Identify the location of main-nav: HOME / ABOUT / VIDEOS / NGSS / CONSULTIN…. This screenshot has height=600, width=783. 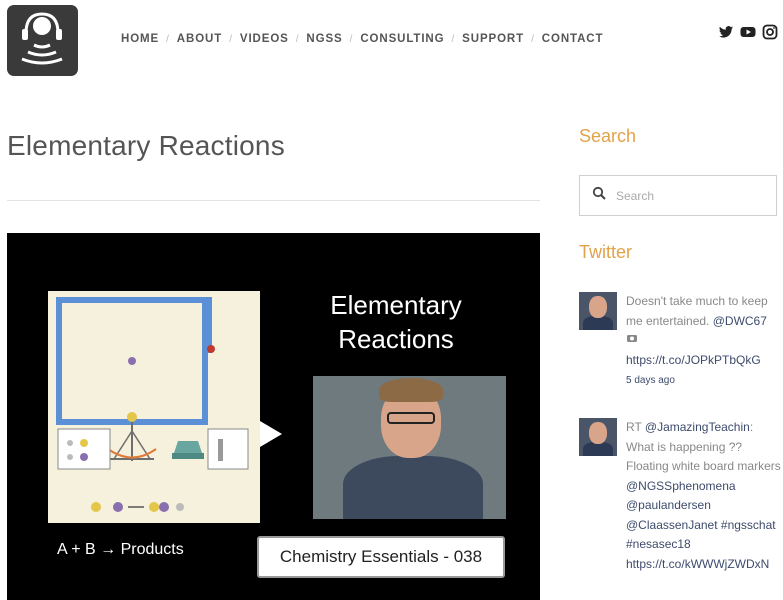
(362, 39).